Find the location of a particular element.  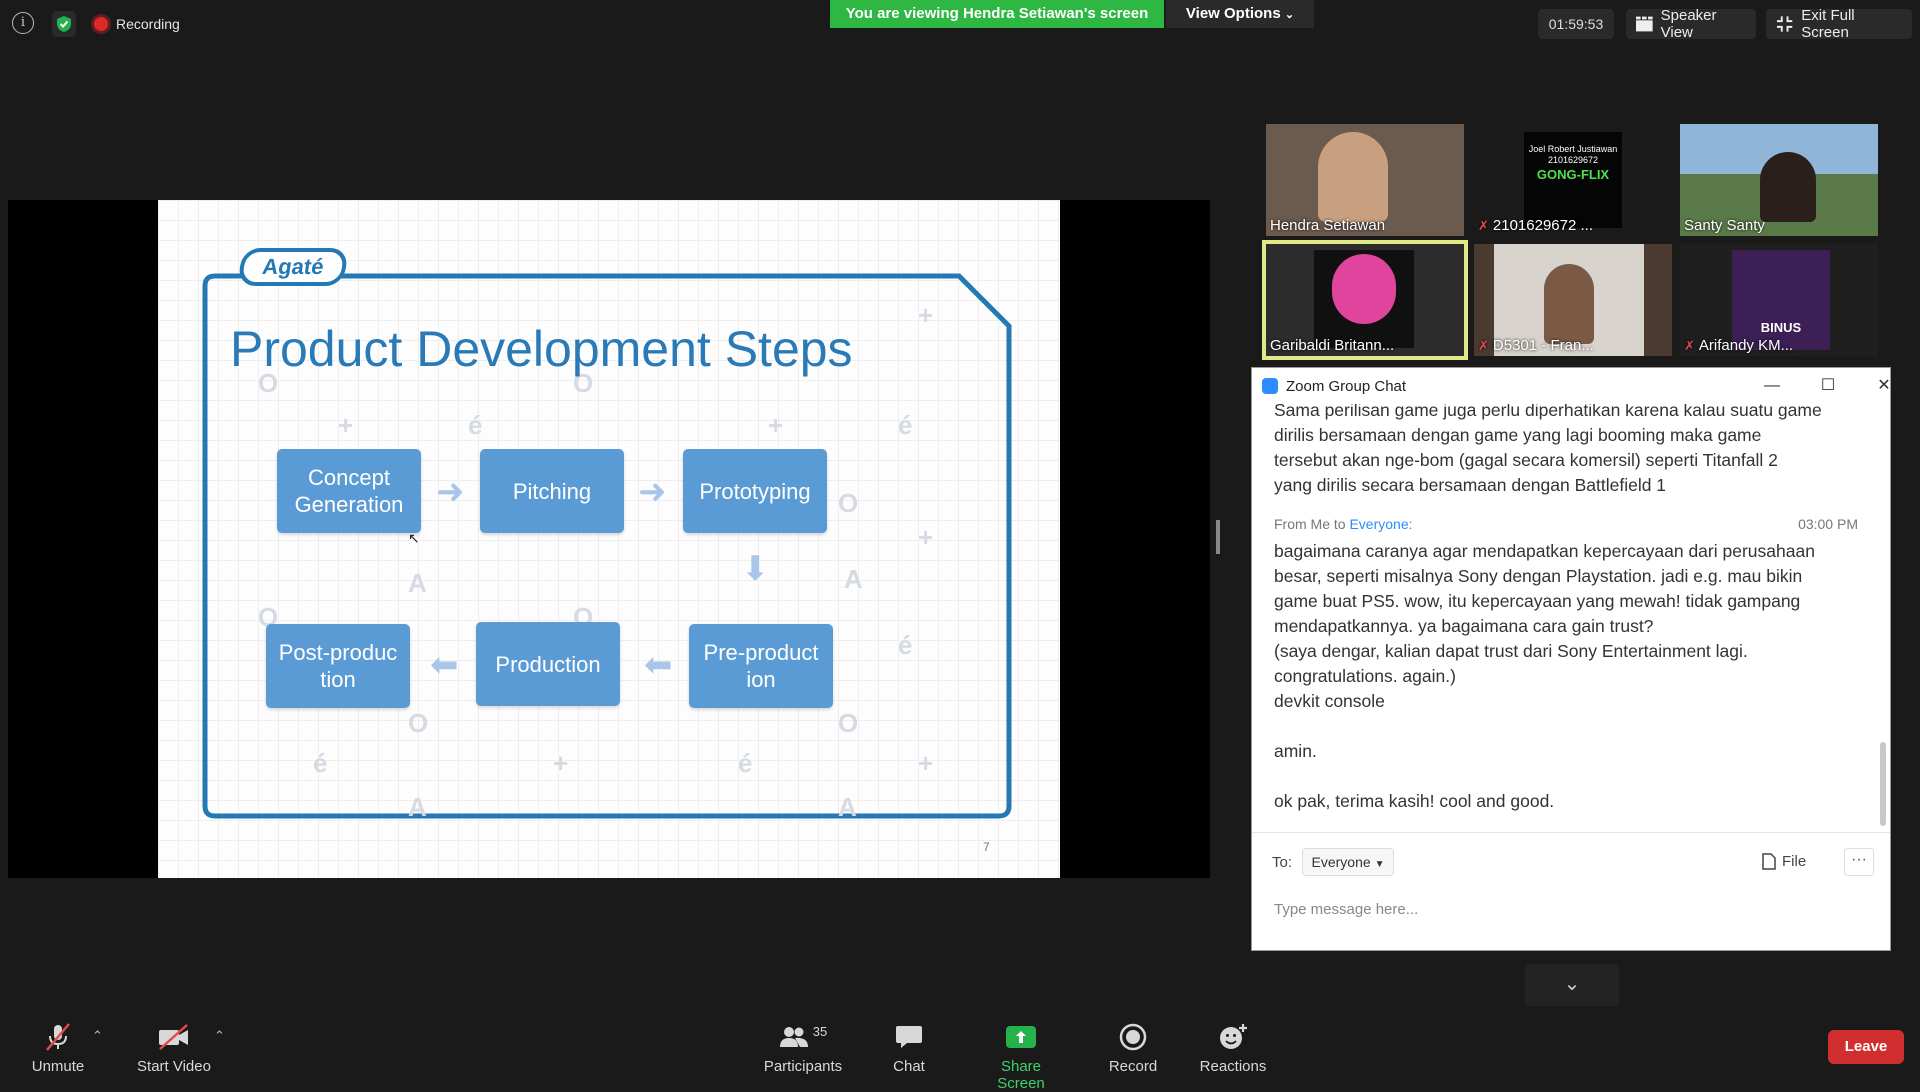

step-pre-production: Pre-product ion is located at coordinates (761, 666).